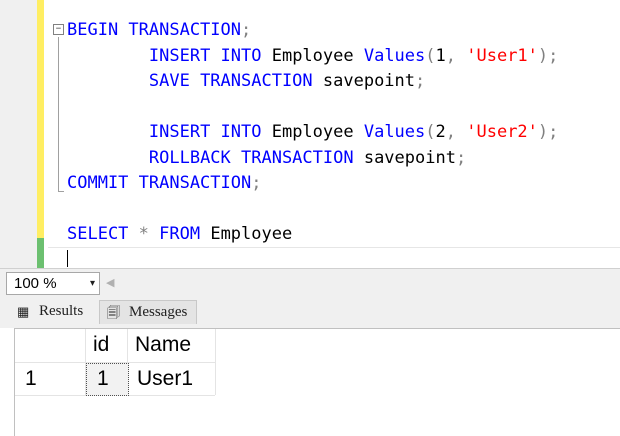  I want to click on messages-icon: 🗐, so click(113, 312).